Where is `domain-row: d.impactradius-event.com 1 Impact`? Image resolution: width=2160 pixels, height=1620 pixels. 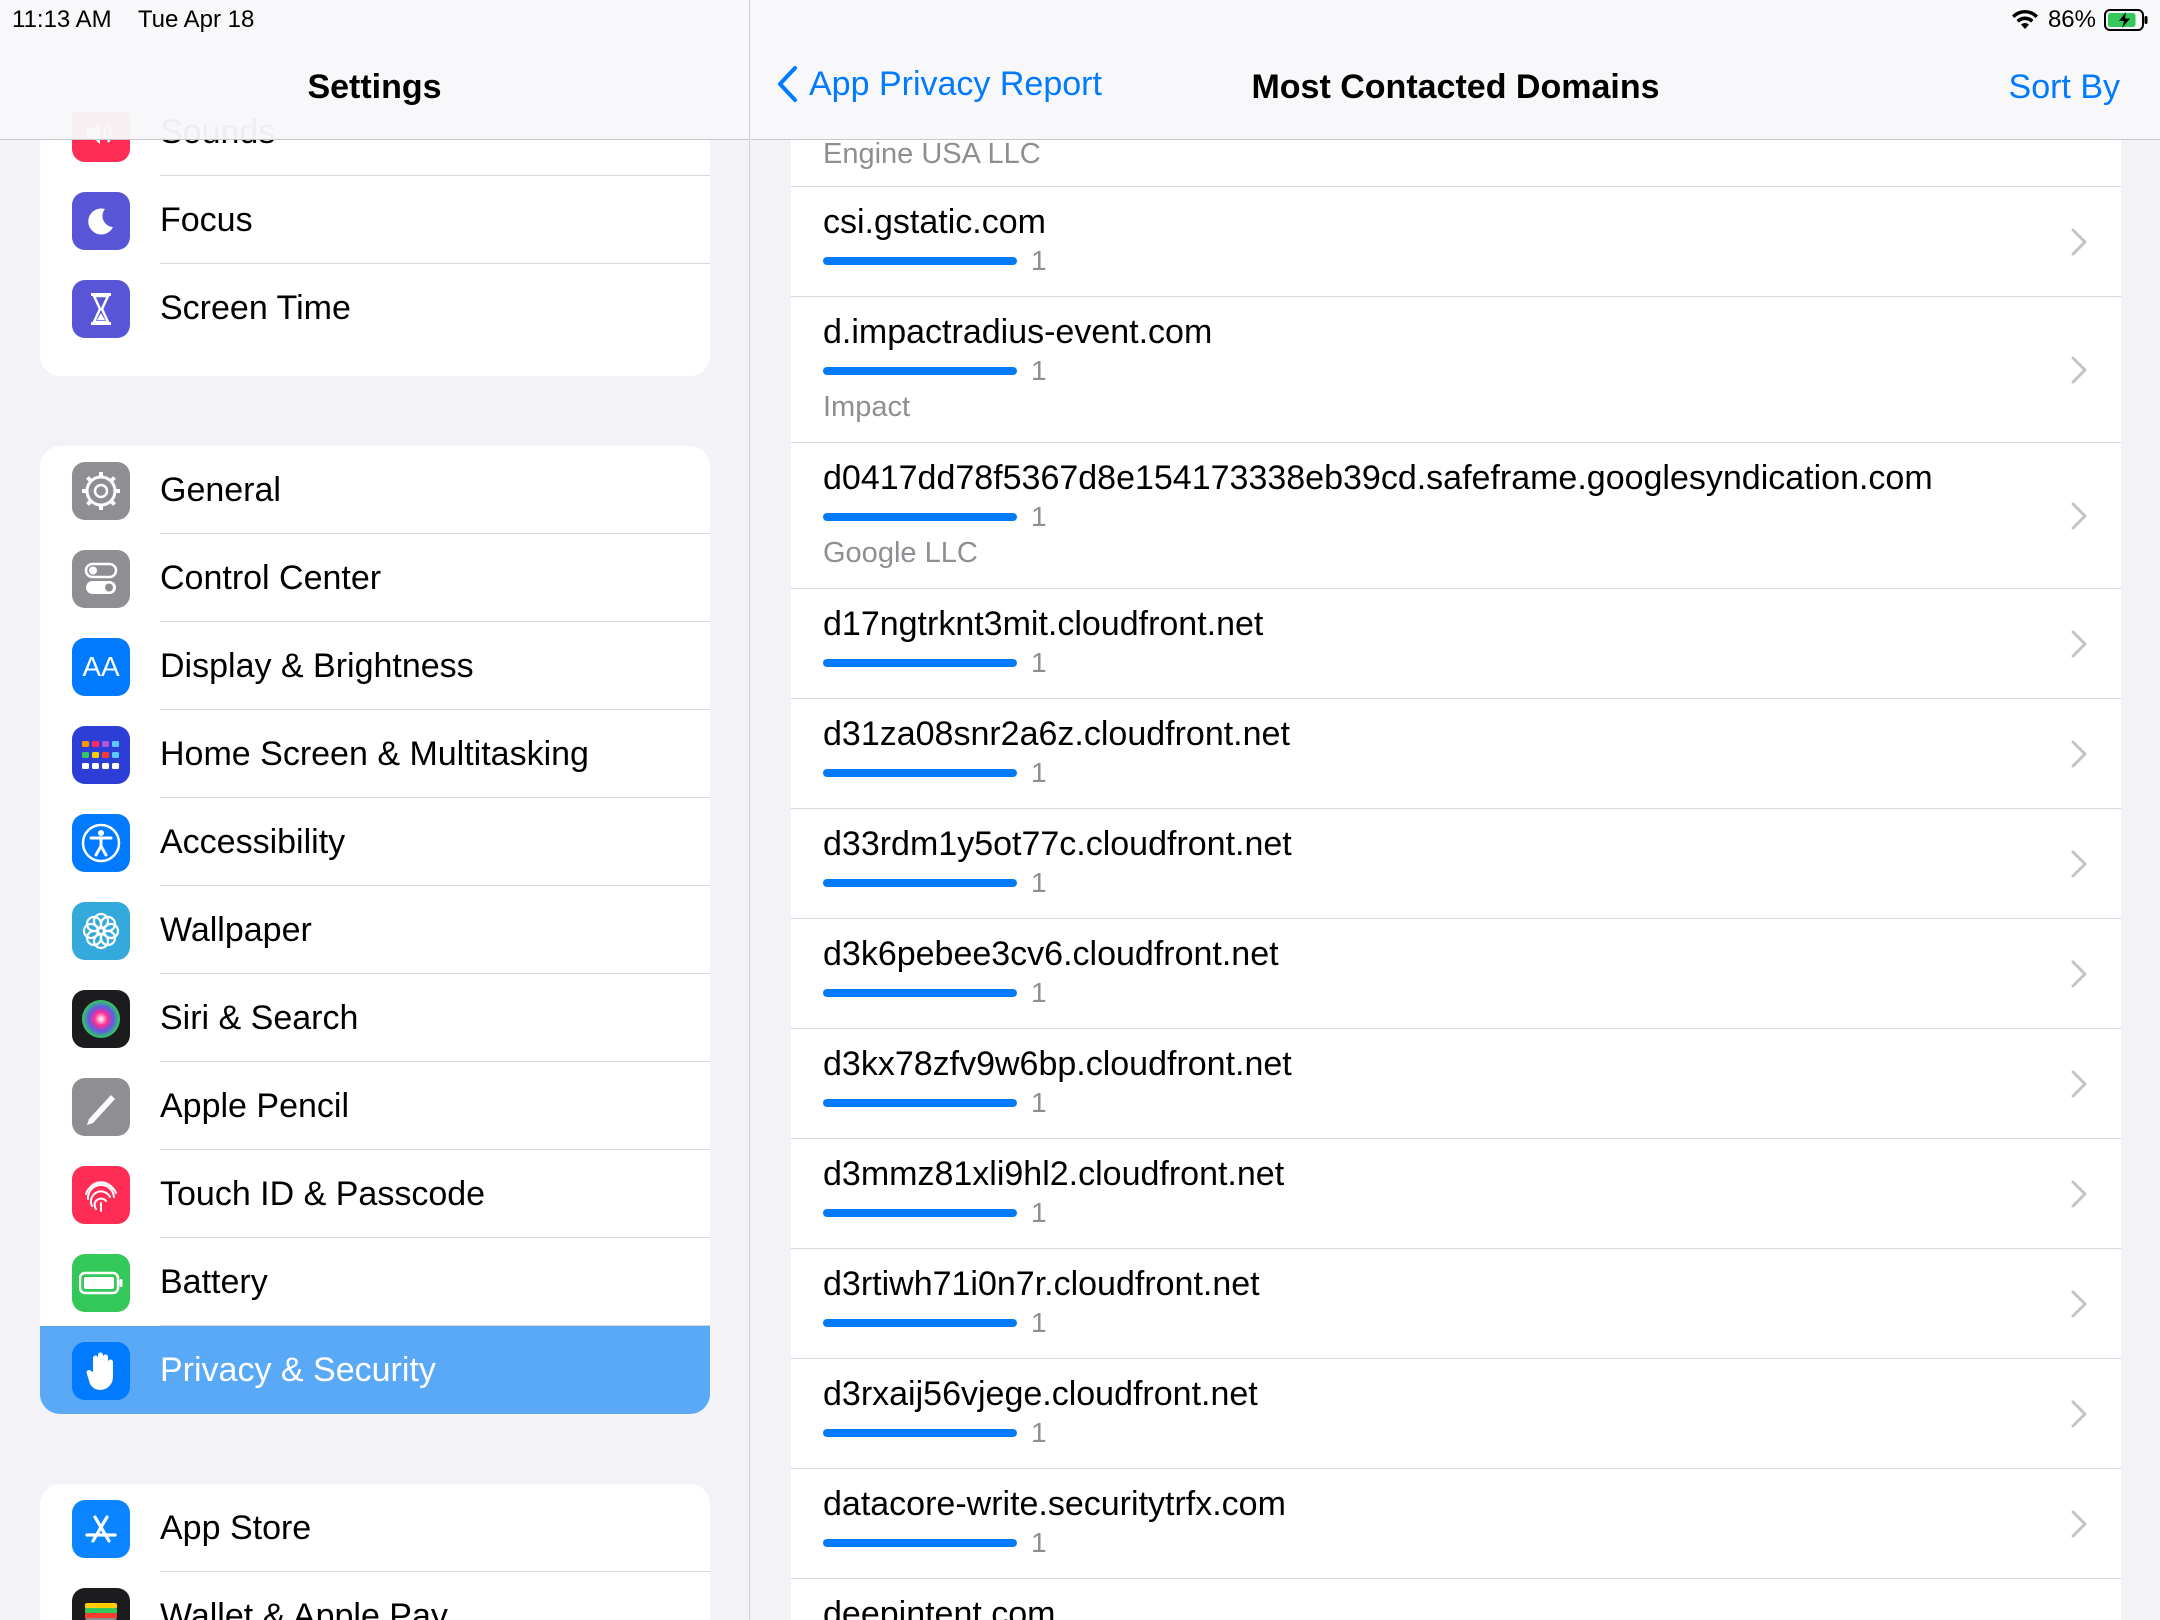
domain-row: d.impactradius-event.com 1 Impact is located at coordinates (1456, 370).